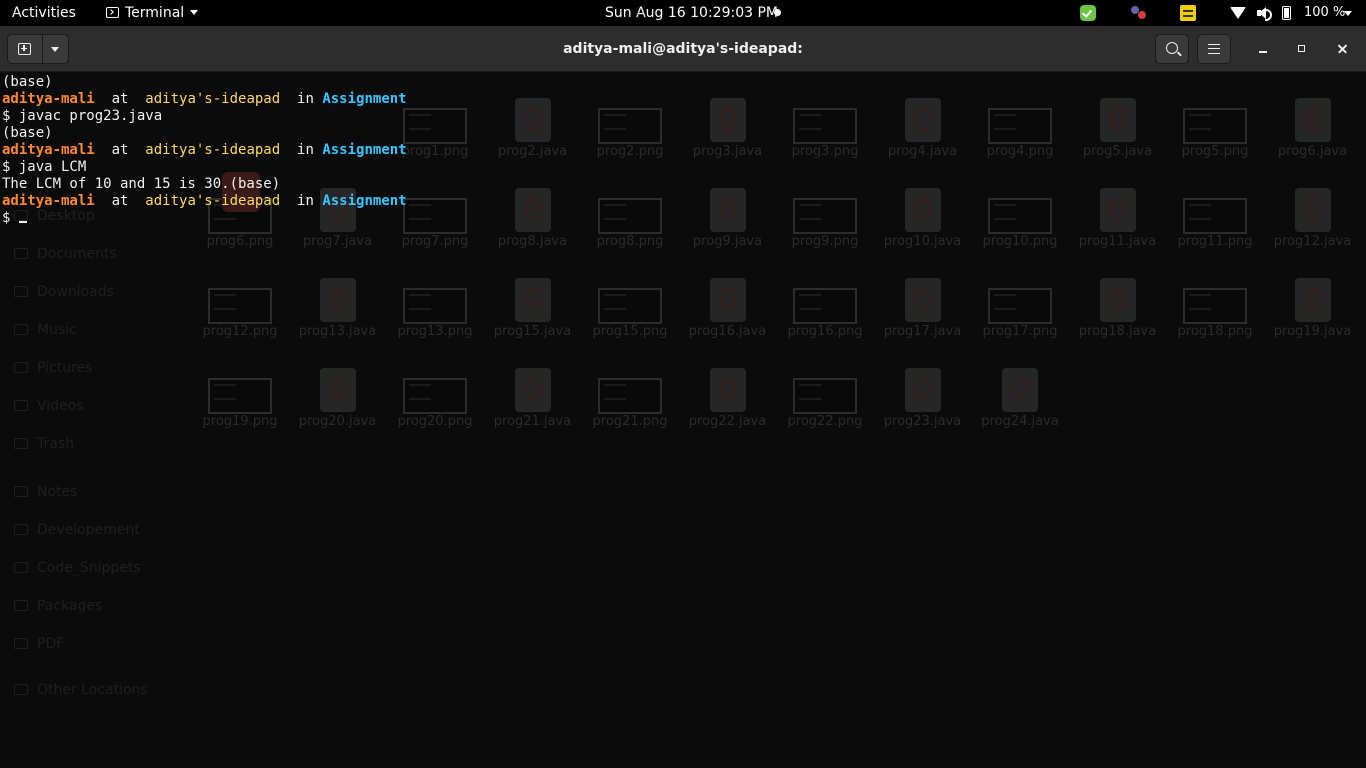 The height and width of the screenshot is (768, 1366). What do you see at coordinates (728, 228) in the screenshot?
I see `file-item: prog9.java` at bounding box center [728, 228].